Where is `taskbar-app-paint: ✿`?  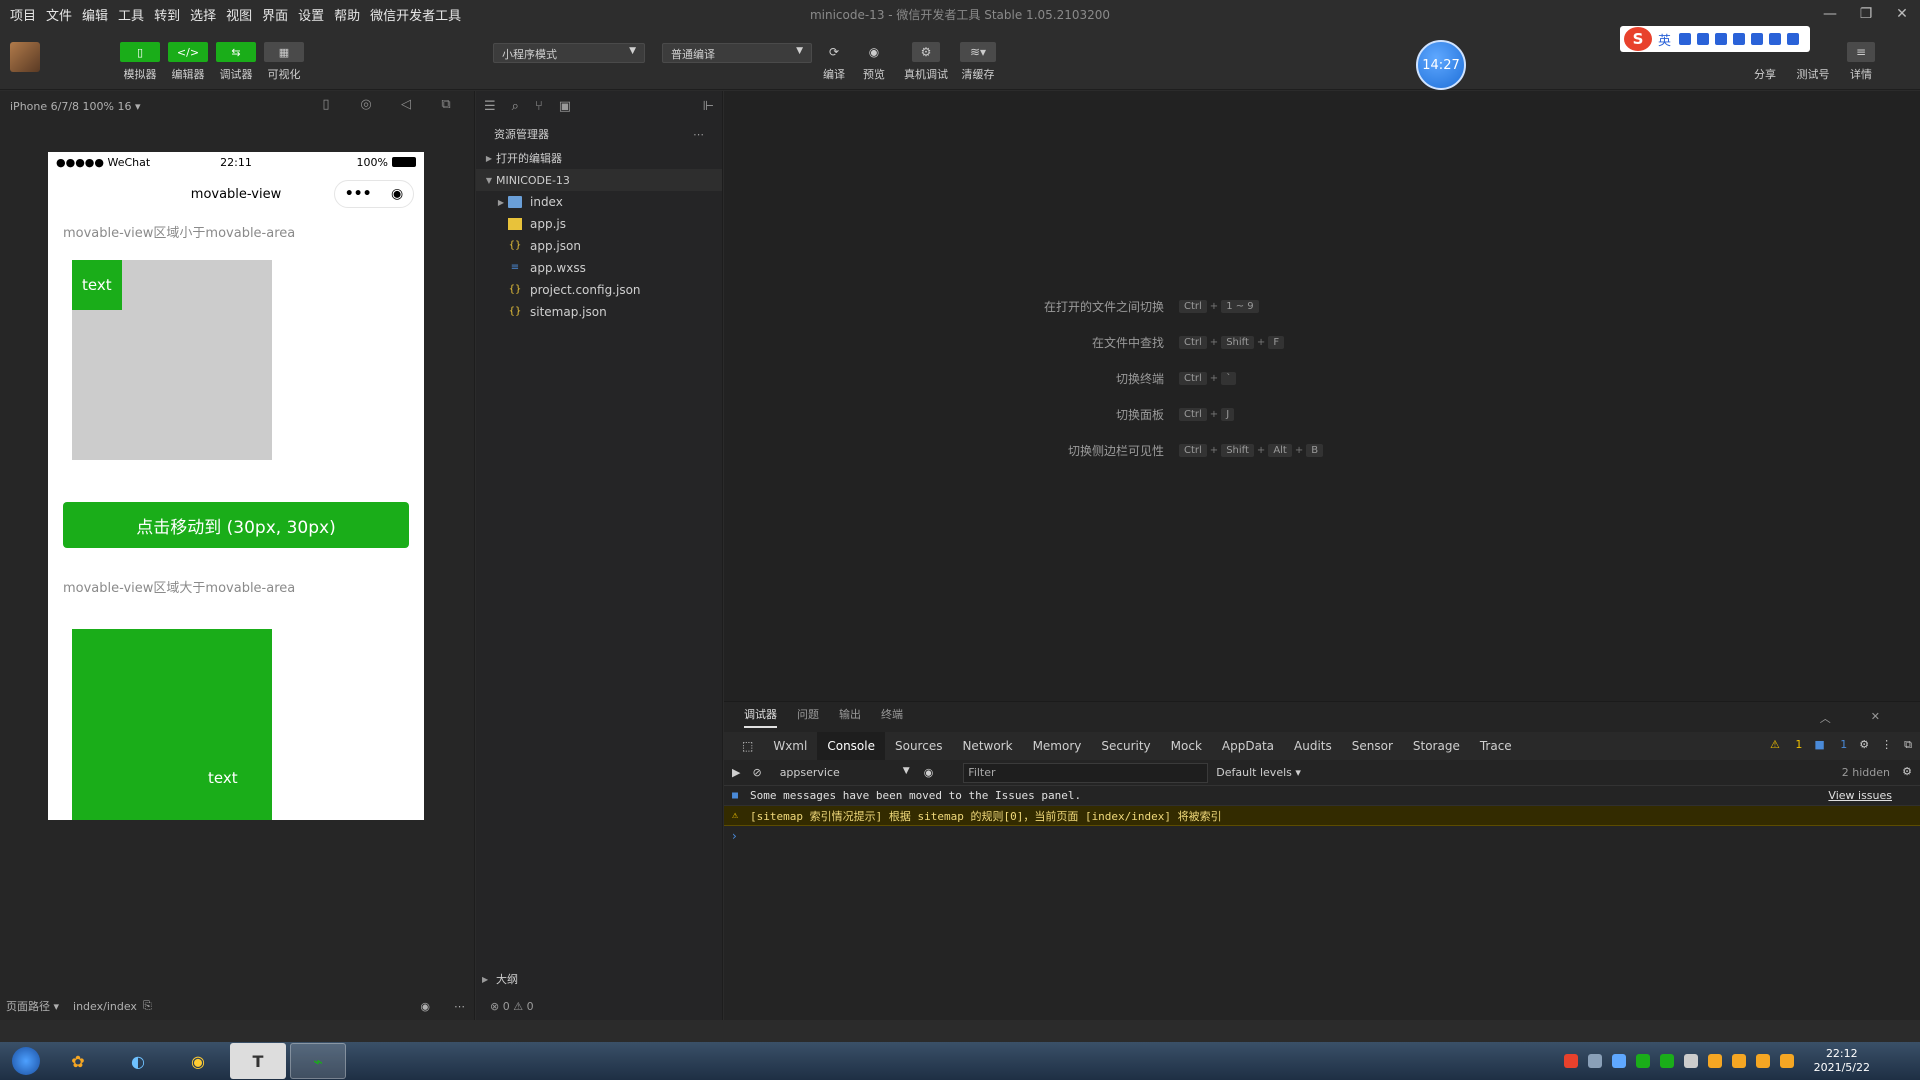 taskbar-app-paint: ✿ is located at coordinates (78, 1061).